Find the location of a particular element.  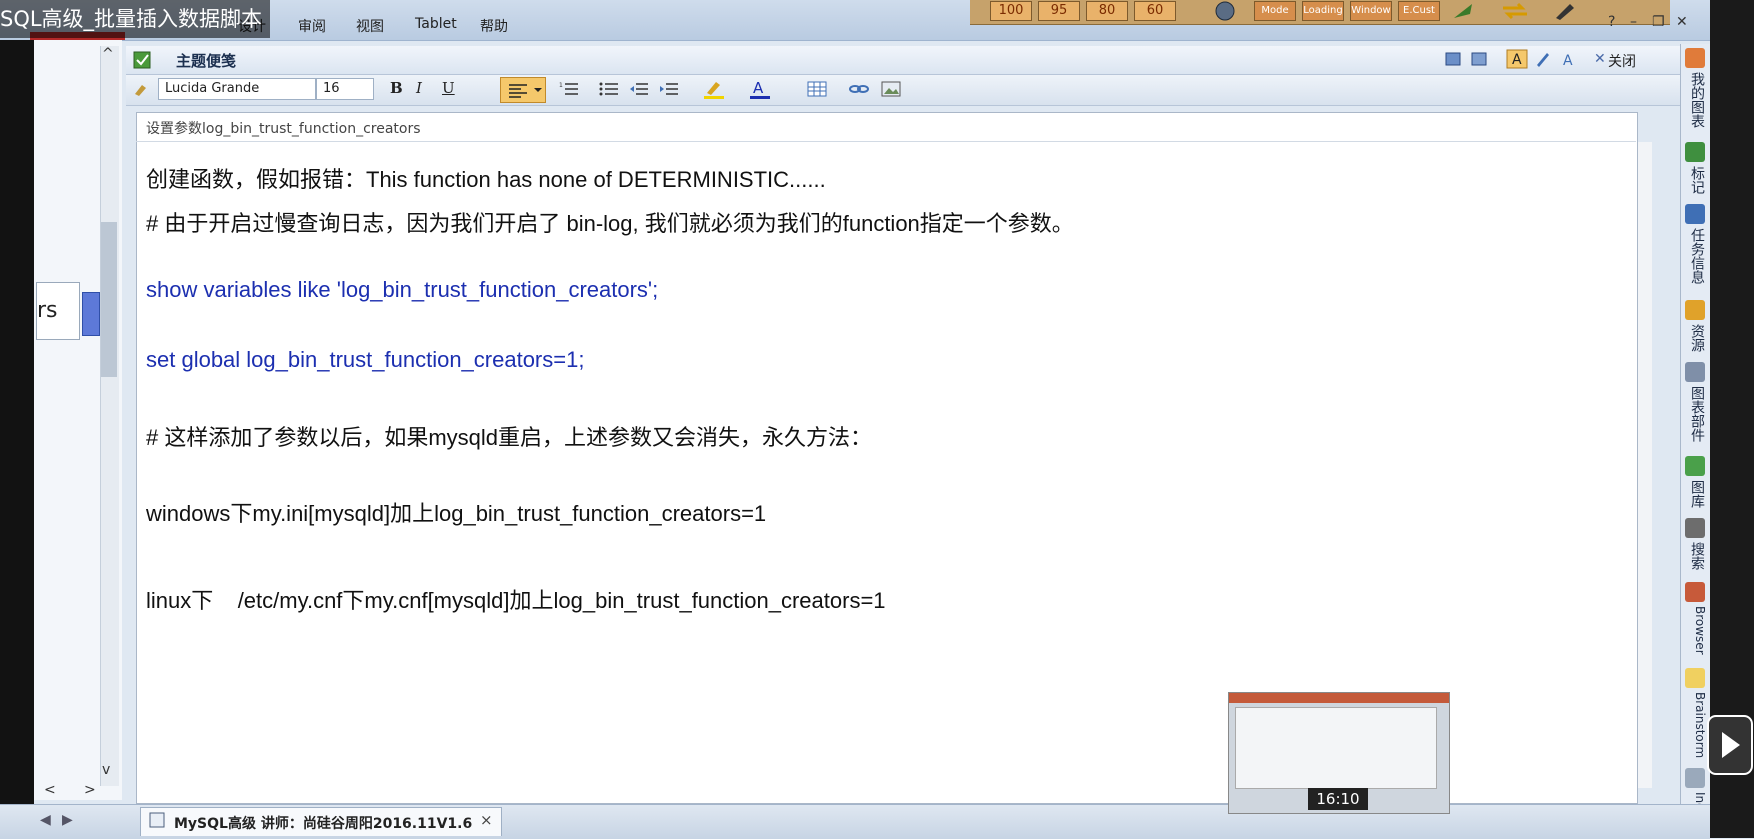

link-icon is located at coordinates (859, 89).